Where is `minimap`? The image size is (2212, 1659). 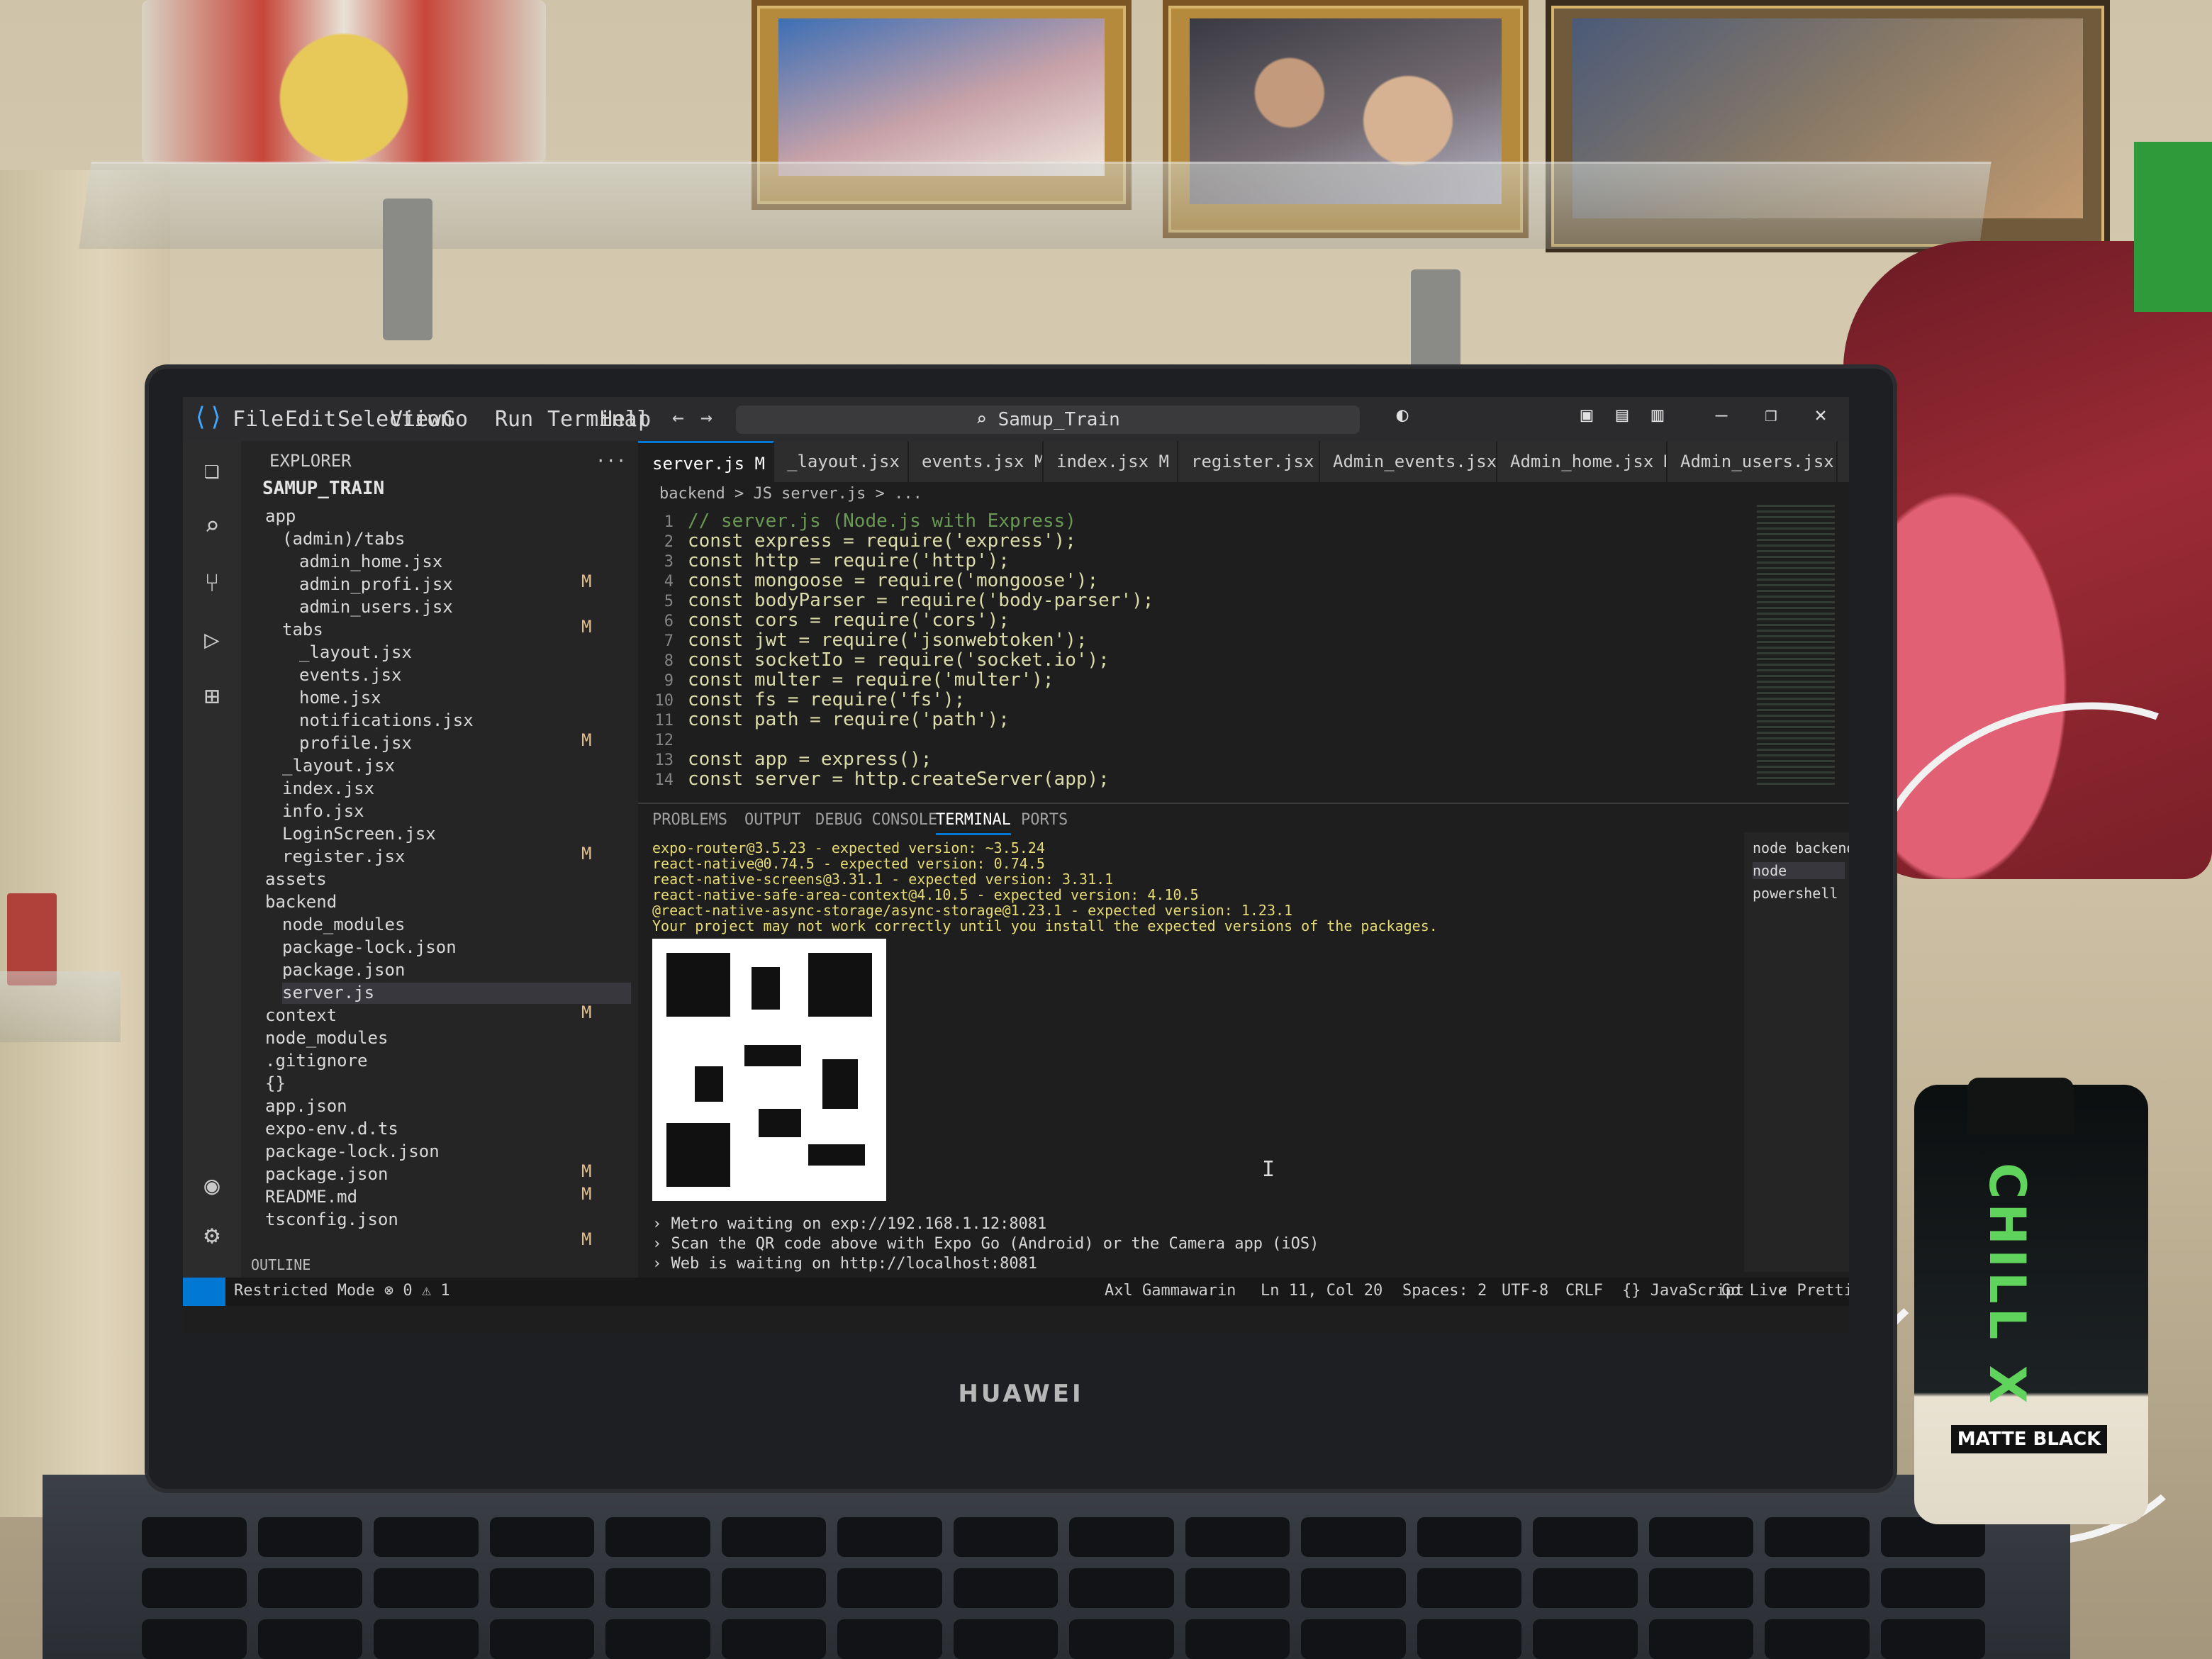 minimap is located at coordinates (1796, 646).